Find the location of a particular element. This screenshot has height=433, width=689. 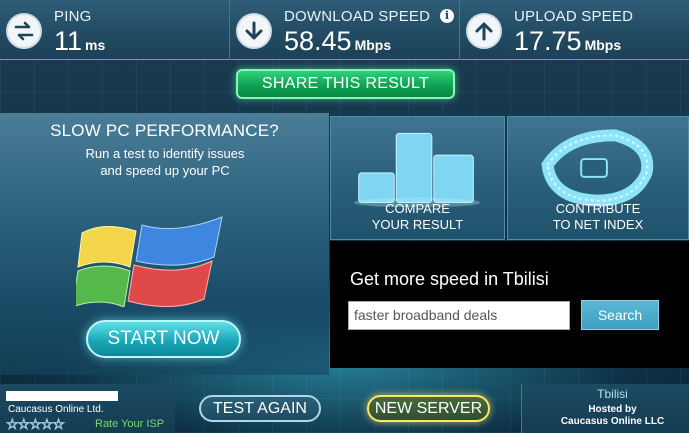

host-name: Caucasus Online LLC is located at coordinates (612, 421).